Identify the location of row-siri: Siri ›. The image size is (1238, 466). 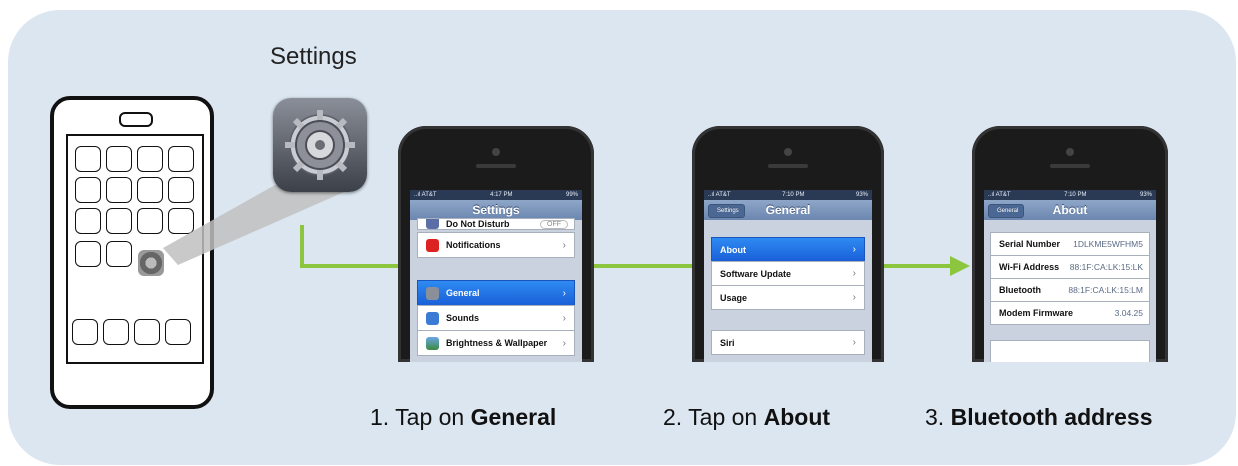
(788, 342).